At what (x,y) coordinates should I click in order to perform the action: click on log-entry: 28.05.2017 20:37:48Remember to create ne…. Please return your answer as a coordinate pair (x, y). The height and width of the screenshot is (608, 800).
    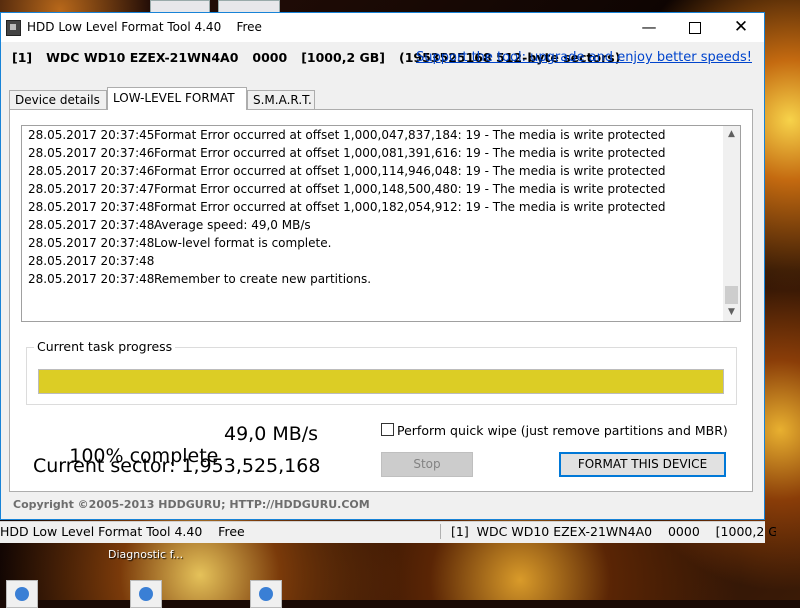
    Looking at the image, I should click on (381, 279).